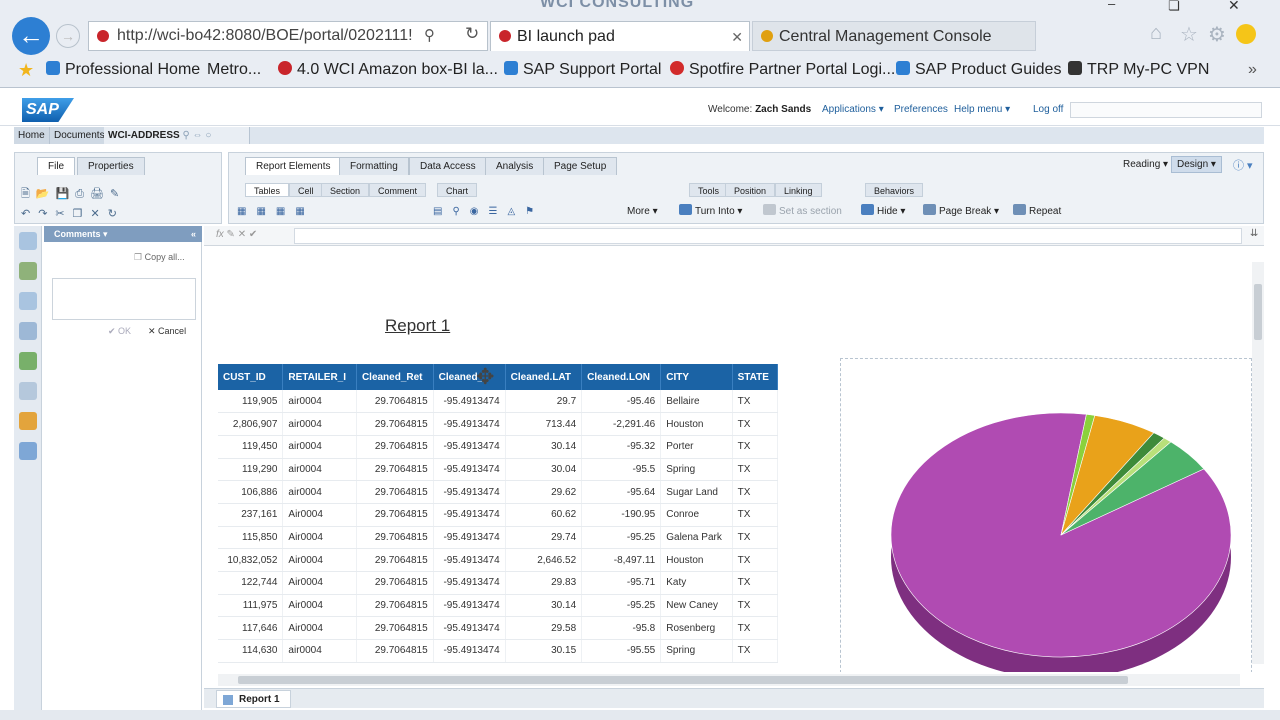 Image resolution: width=1280 pixels, height=720 pixels. What do you see at coordinates (580, 166) in the screenshot?
I see `tab-page-setup: Page Setup` at bounding box center [580, 166].